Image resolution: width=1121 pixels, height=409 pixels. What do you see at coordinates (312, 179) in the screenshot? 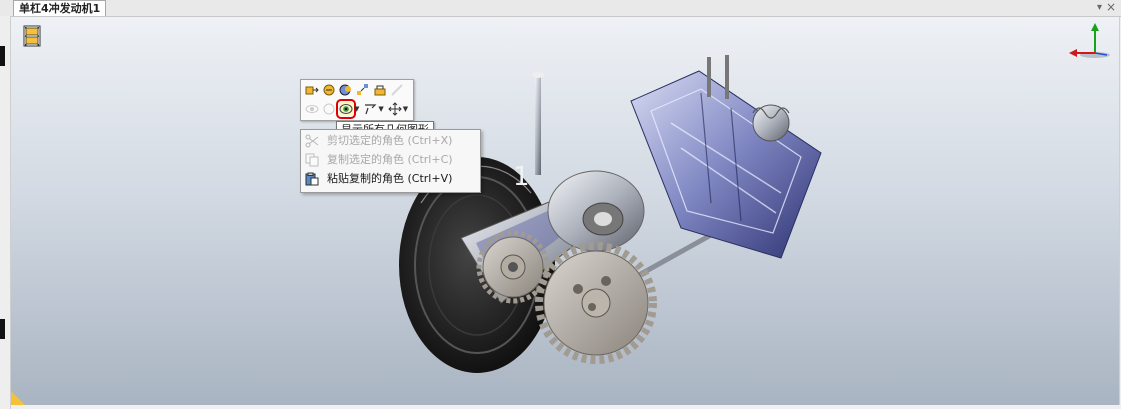
I see `paste-icon` at bounding box center [312, 179].